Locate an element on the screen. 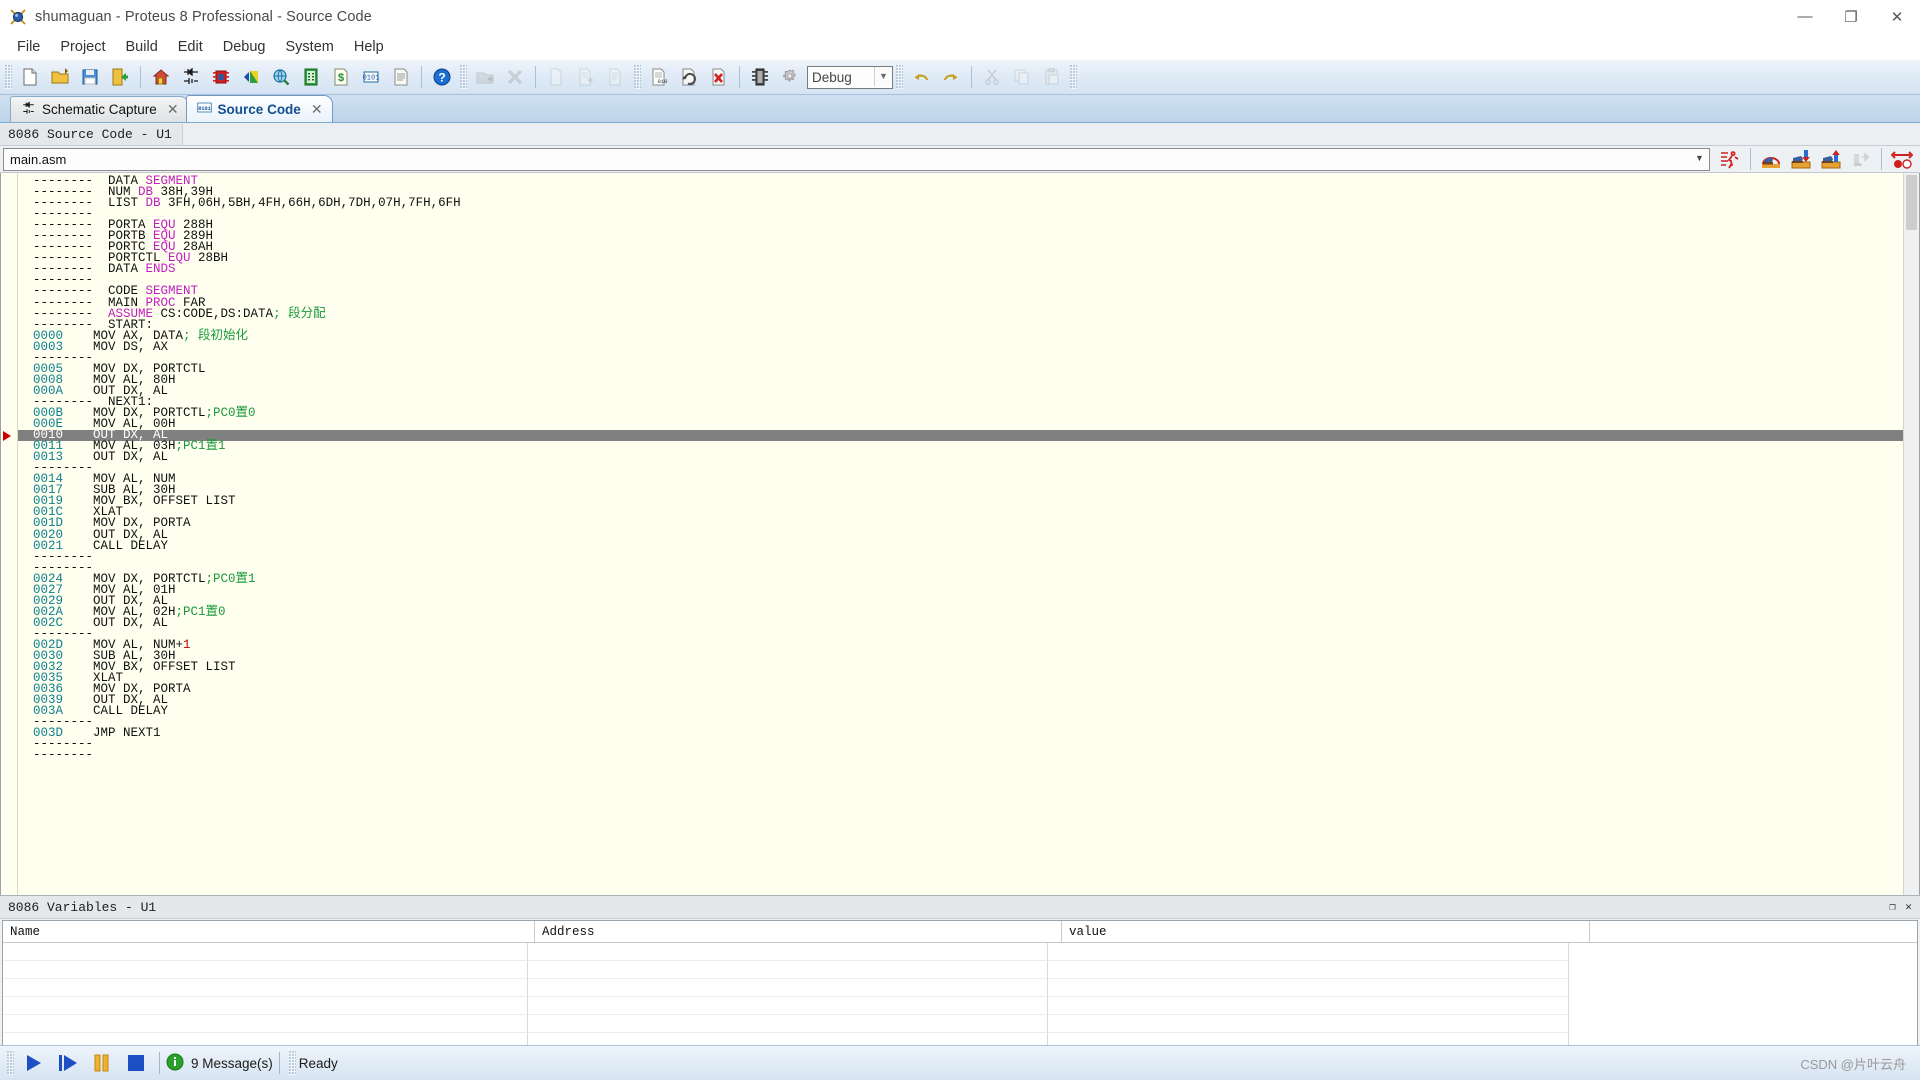  menu-build: Build is located at coordinates (142, 47).